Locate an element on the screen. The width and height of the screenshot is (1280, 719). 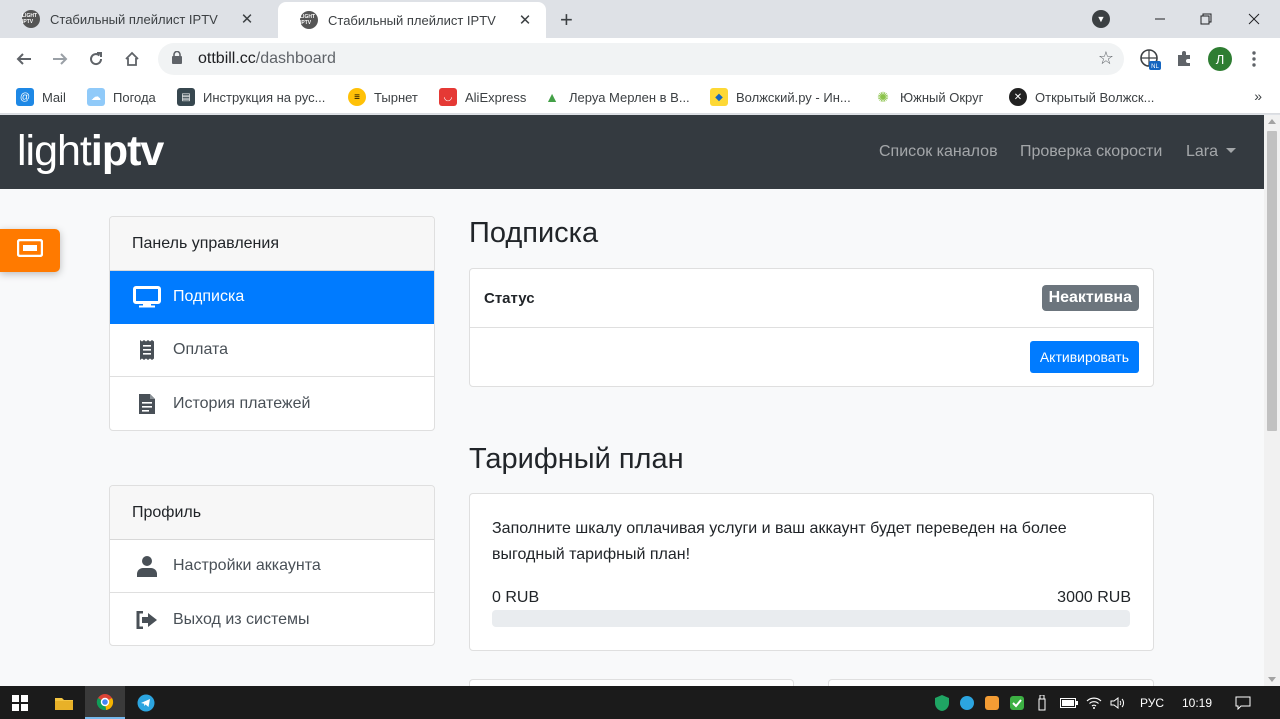
leroy-icon: ▲ is located at coordinates (552, 97).